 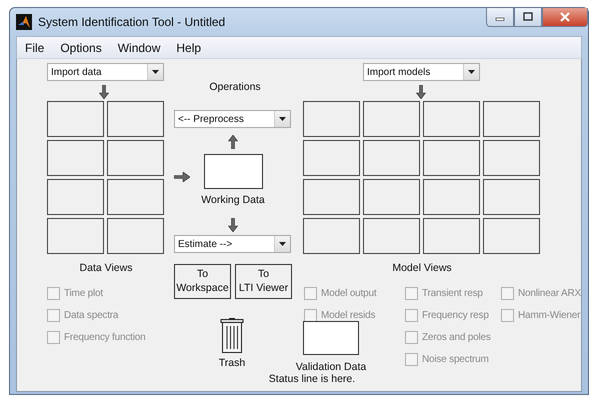 What do you see at coordinates (233, 171) in the screenshot?
I see `working-data-slot` at bounding box center [233, 171].